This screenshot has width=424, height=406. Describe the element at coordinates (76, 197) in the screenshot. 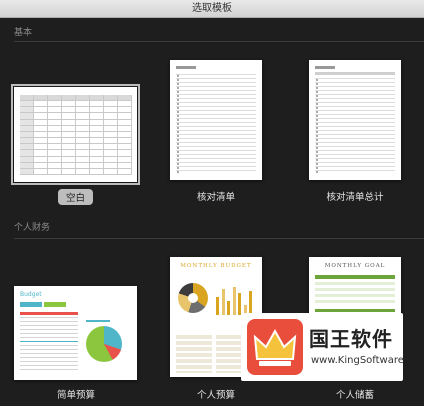

I see `template-label-blank: 空白` at that location.